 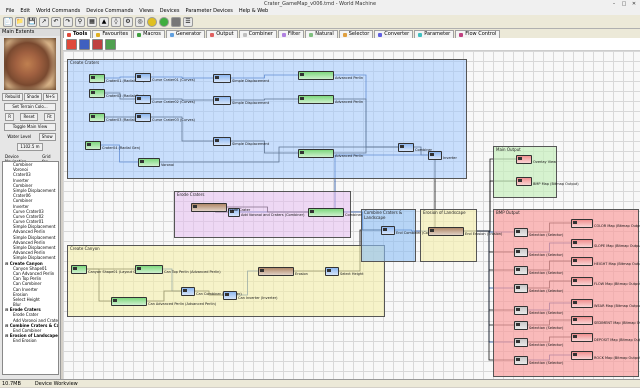 What do you see at coordinates (97, 44) in the screenshot?
I see `tool-delete-icon` at bounding box center [97, 44].